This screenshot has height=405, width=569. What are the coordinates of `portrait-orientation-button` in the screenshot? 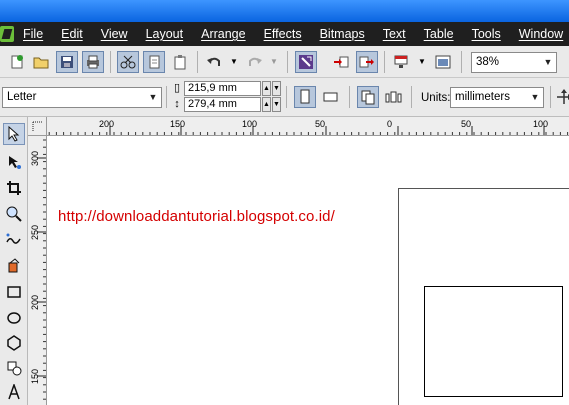 It's located at (305, 97).